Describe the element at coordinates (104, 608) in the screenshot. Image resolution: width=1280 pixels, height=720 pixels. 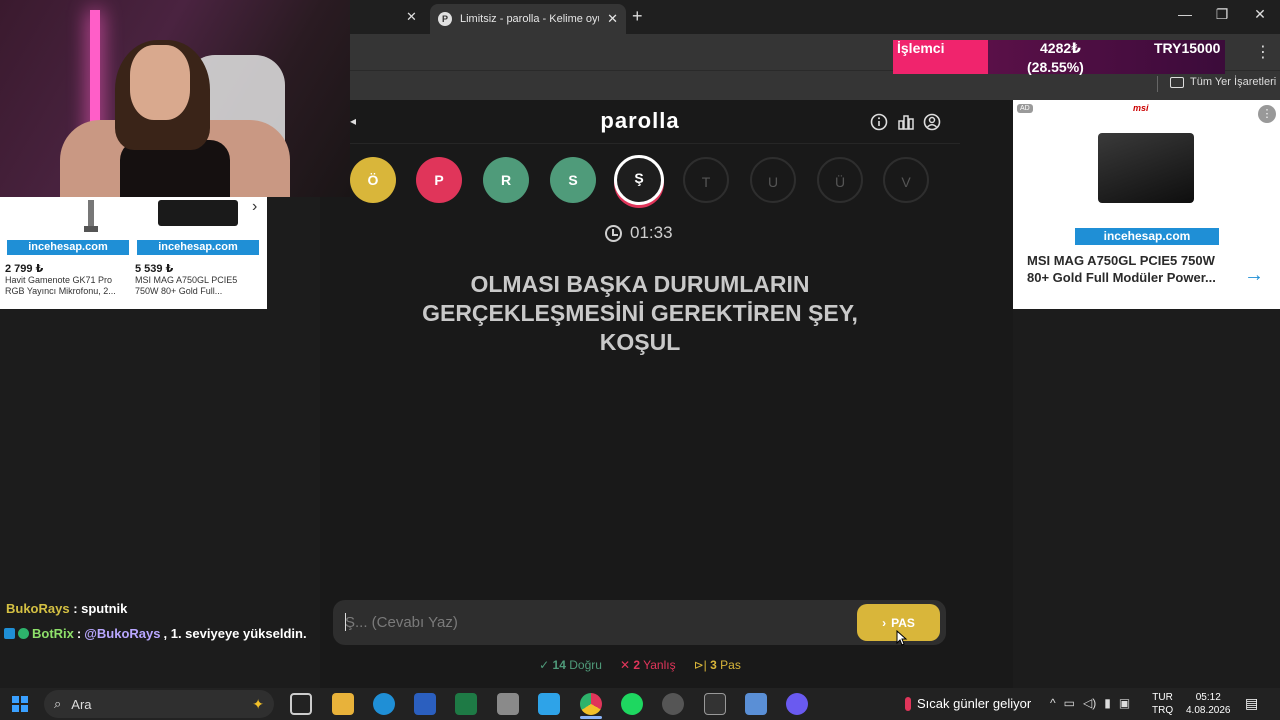
I see `chat-text: sputnik` at that location.